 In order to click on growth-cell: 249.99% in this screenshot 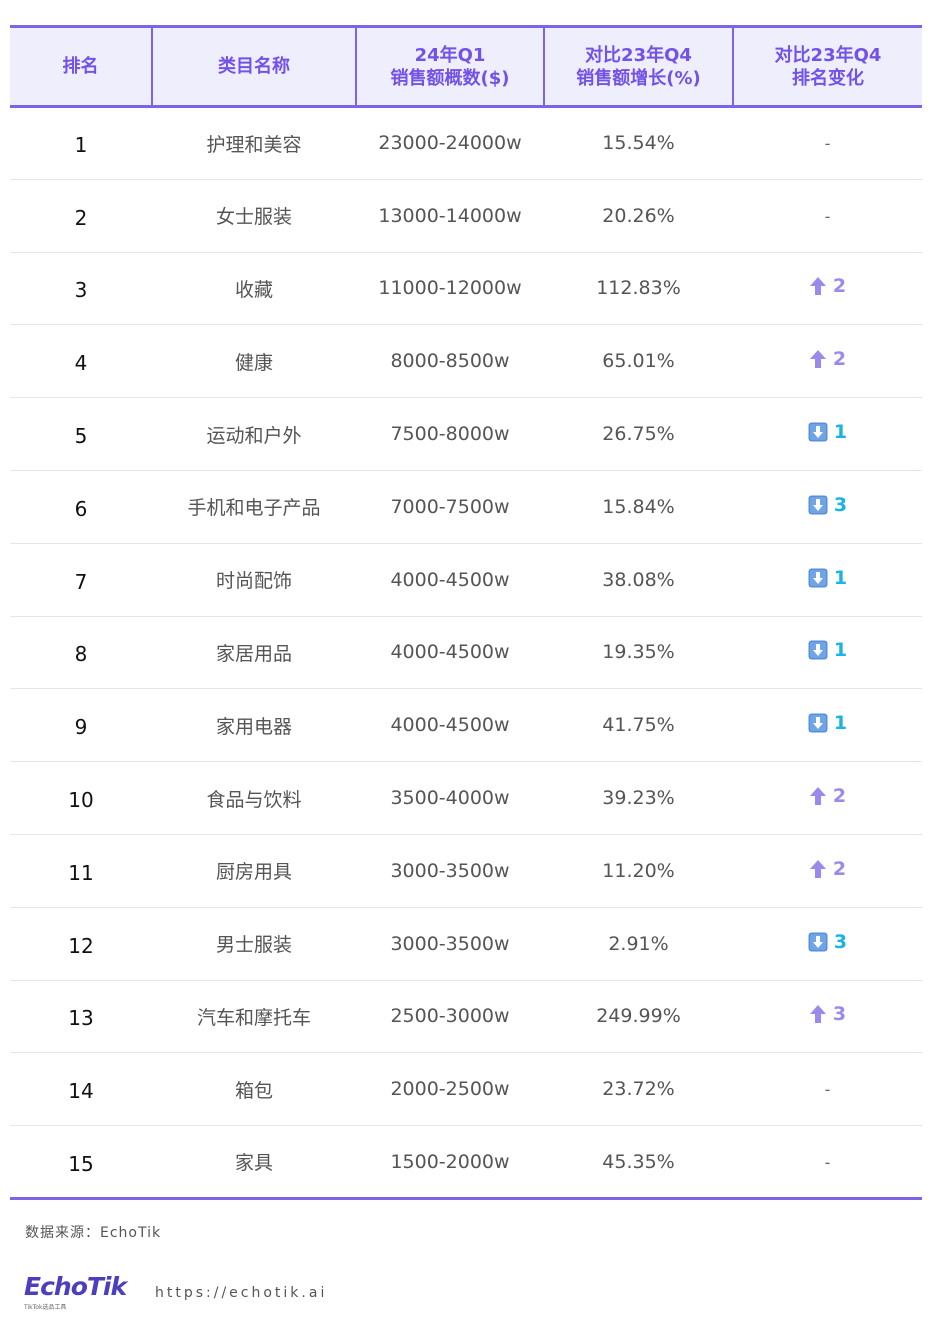, I will do `click(638, 1016)`.